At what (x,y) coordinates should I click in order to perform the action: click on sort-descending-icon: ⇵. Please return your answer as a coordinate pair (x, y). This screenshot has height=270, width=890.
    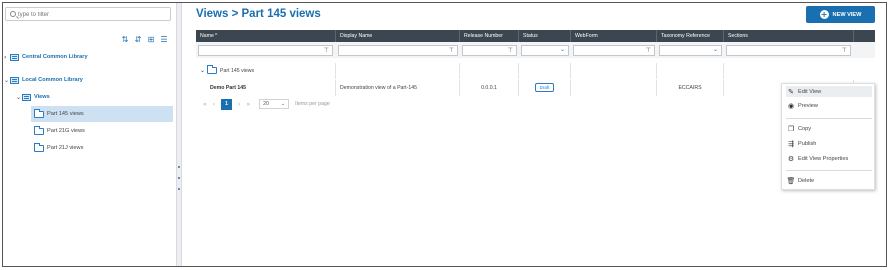
    Looking at the image, I should click on (138, 39).